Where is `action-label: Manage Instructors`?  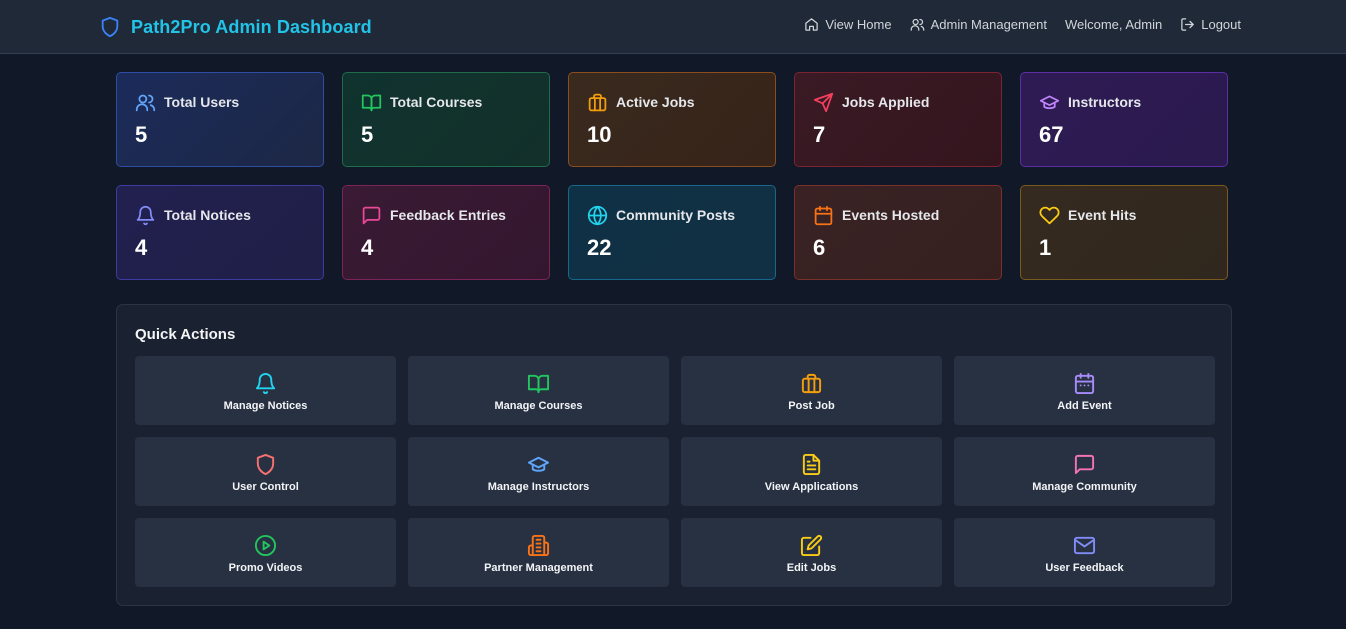
action-label: Manage Instructors is located at coordinates (538, 486).